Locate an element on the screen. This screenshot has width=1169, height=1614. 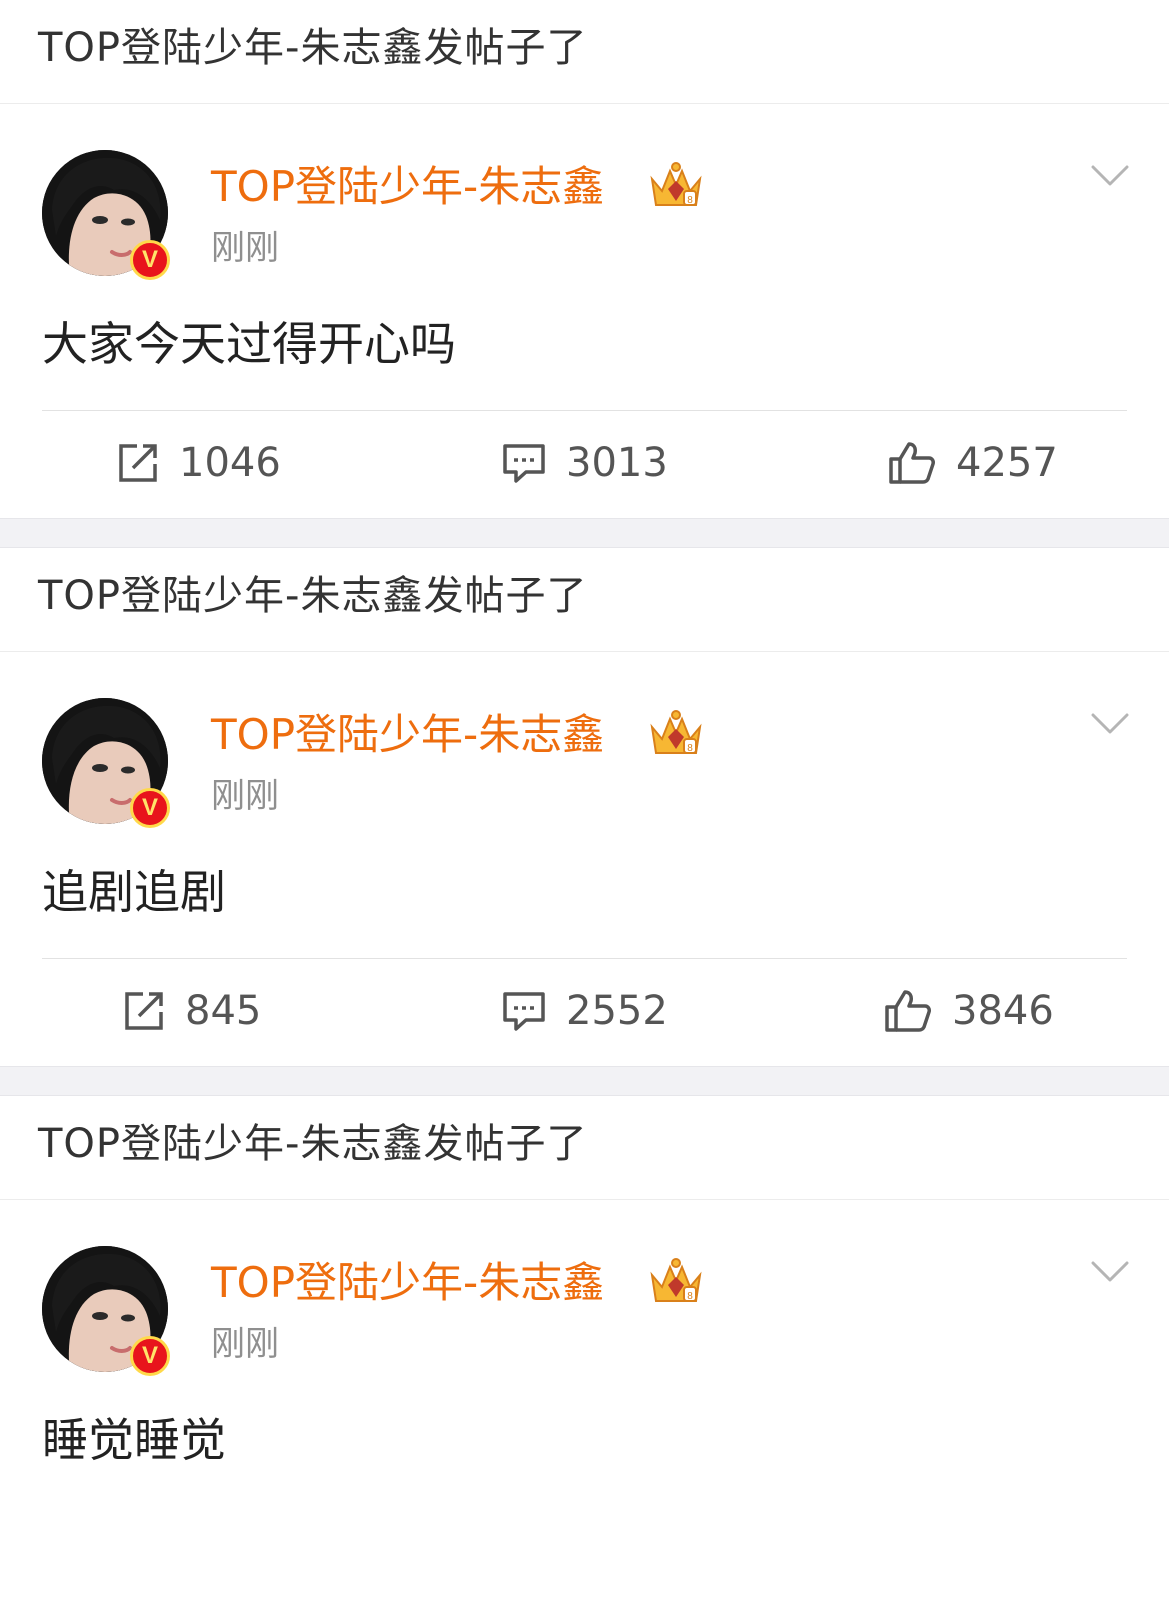
repost-button: 1046 is located at coordinates (199, 463).